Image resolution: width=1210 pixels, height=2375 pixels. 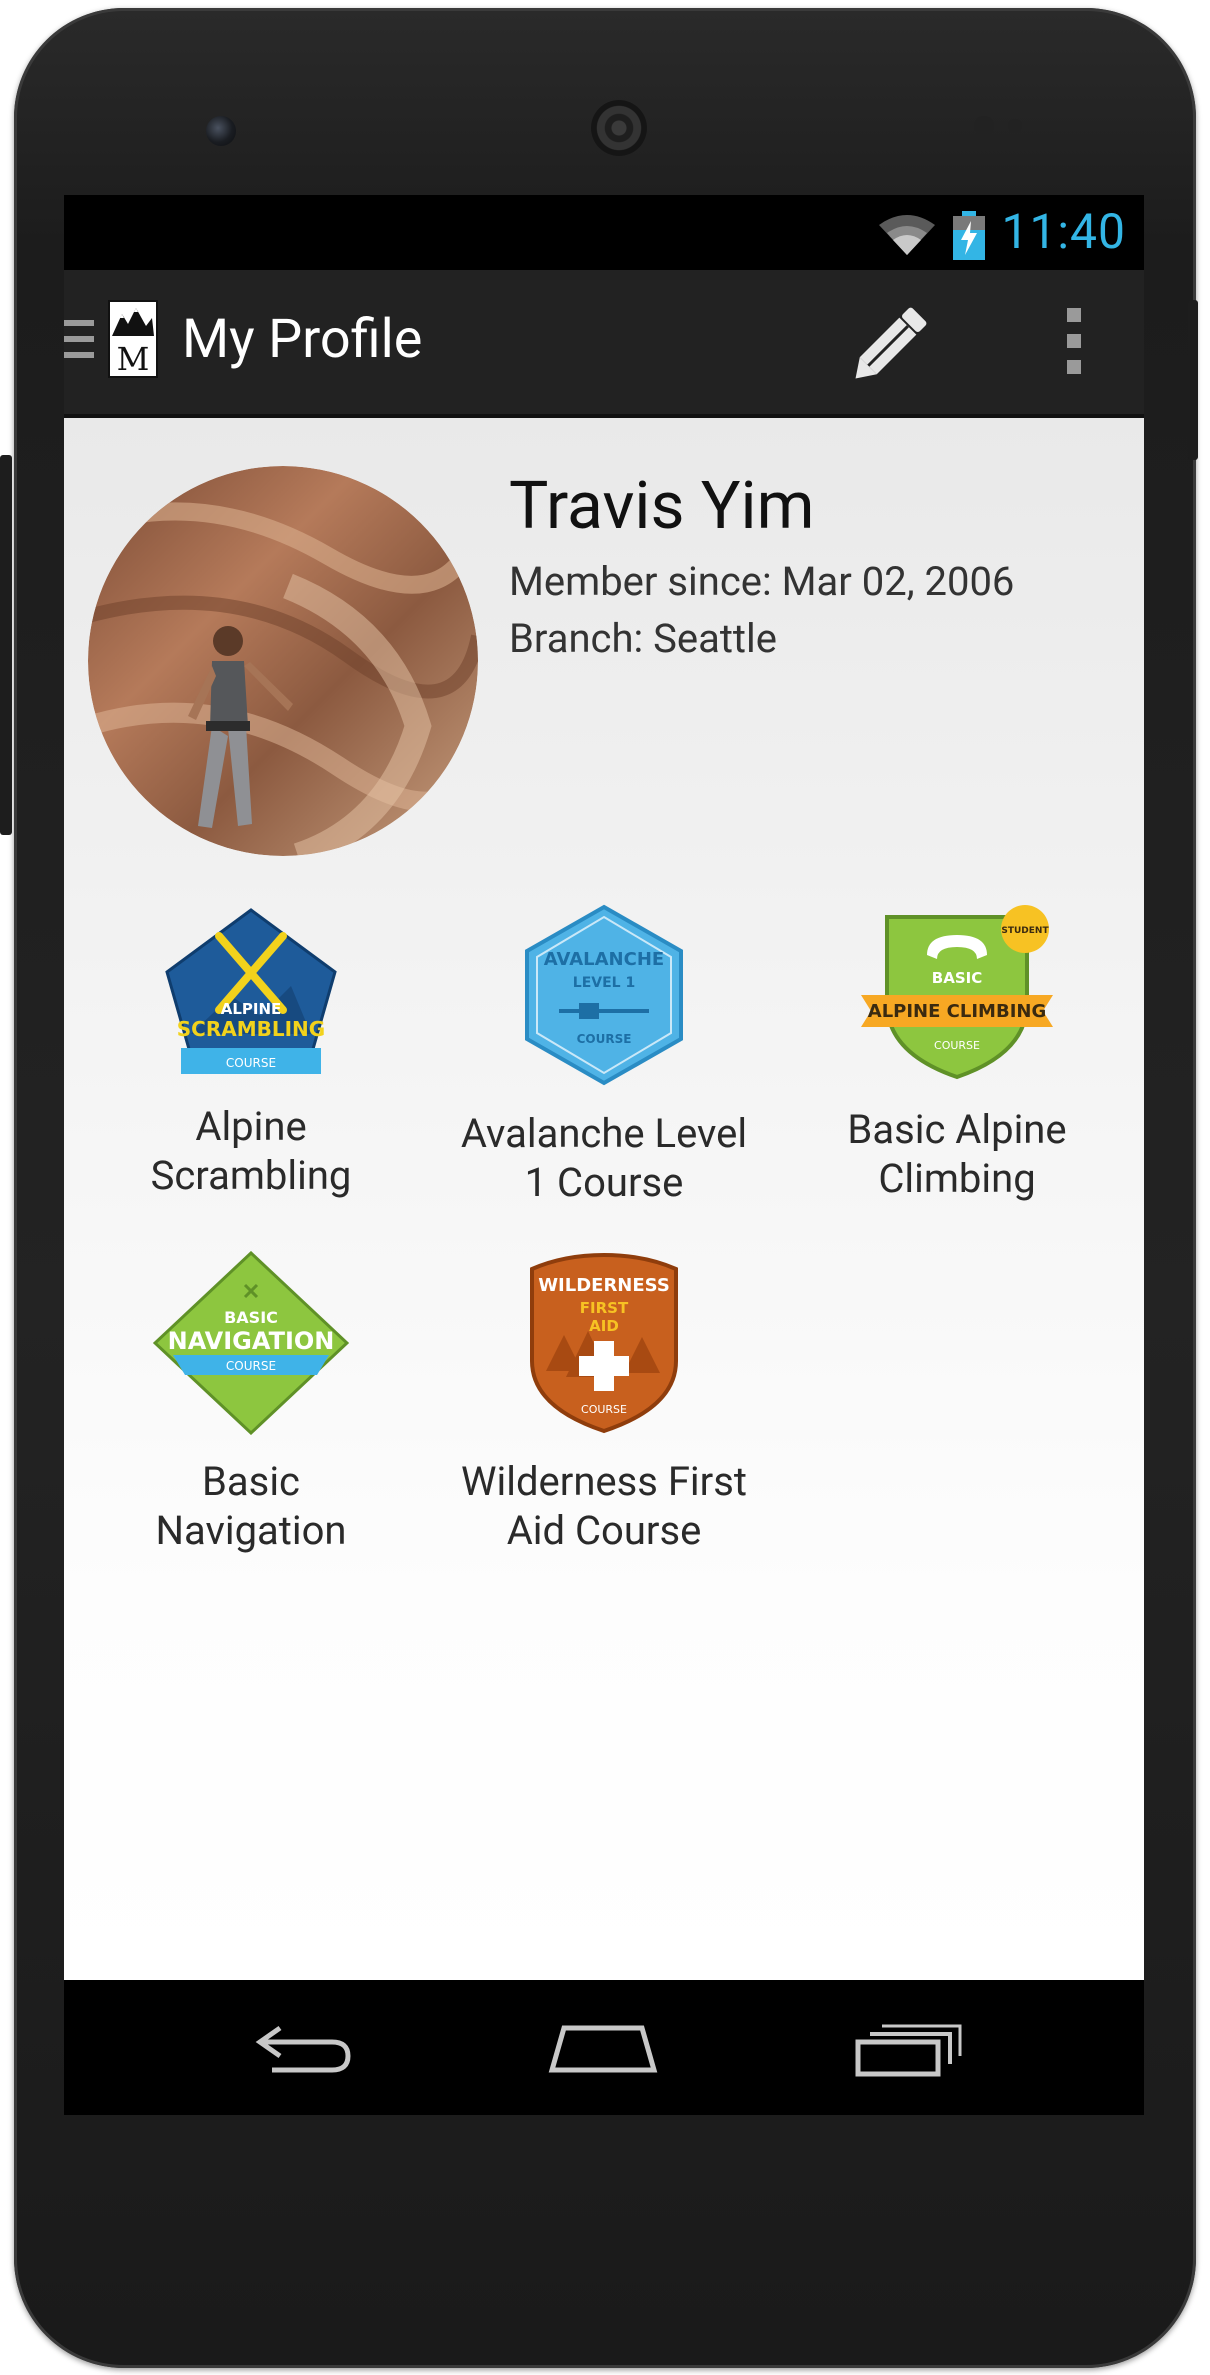 What do you see at coordinates (604, 1343) in the screenshot?
I see `wilderness-first-aid-badge-icon: WILDERNESS FIRST AID COURSE` at bounding box center [604, 1343].